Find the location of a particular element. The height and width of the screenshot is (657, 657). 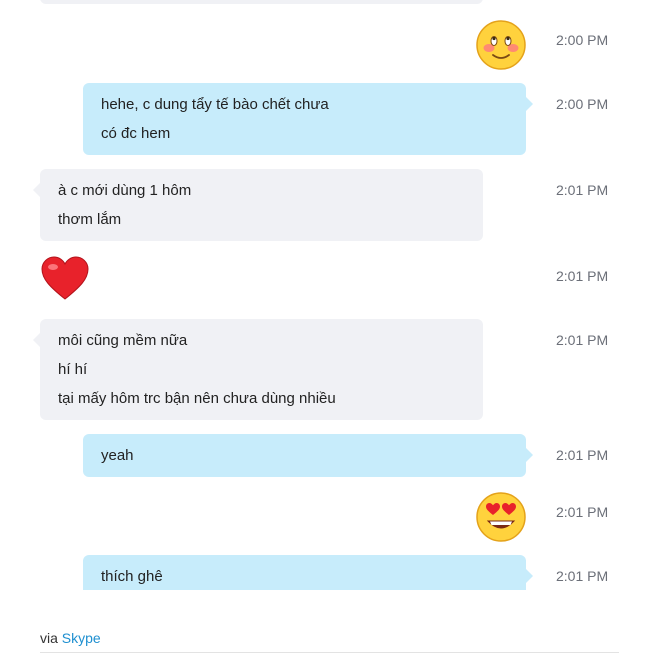

previous-message-bubble is located at coordinates (261, 2).